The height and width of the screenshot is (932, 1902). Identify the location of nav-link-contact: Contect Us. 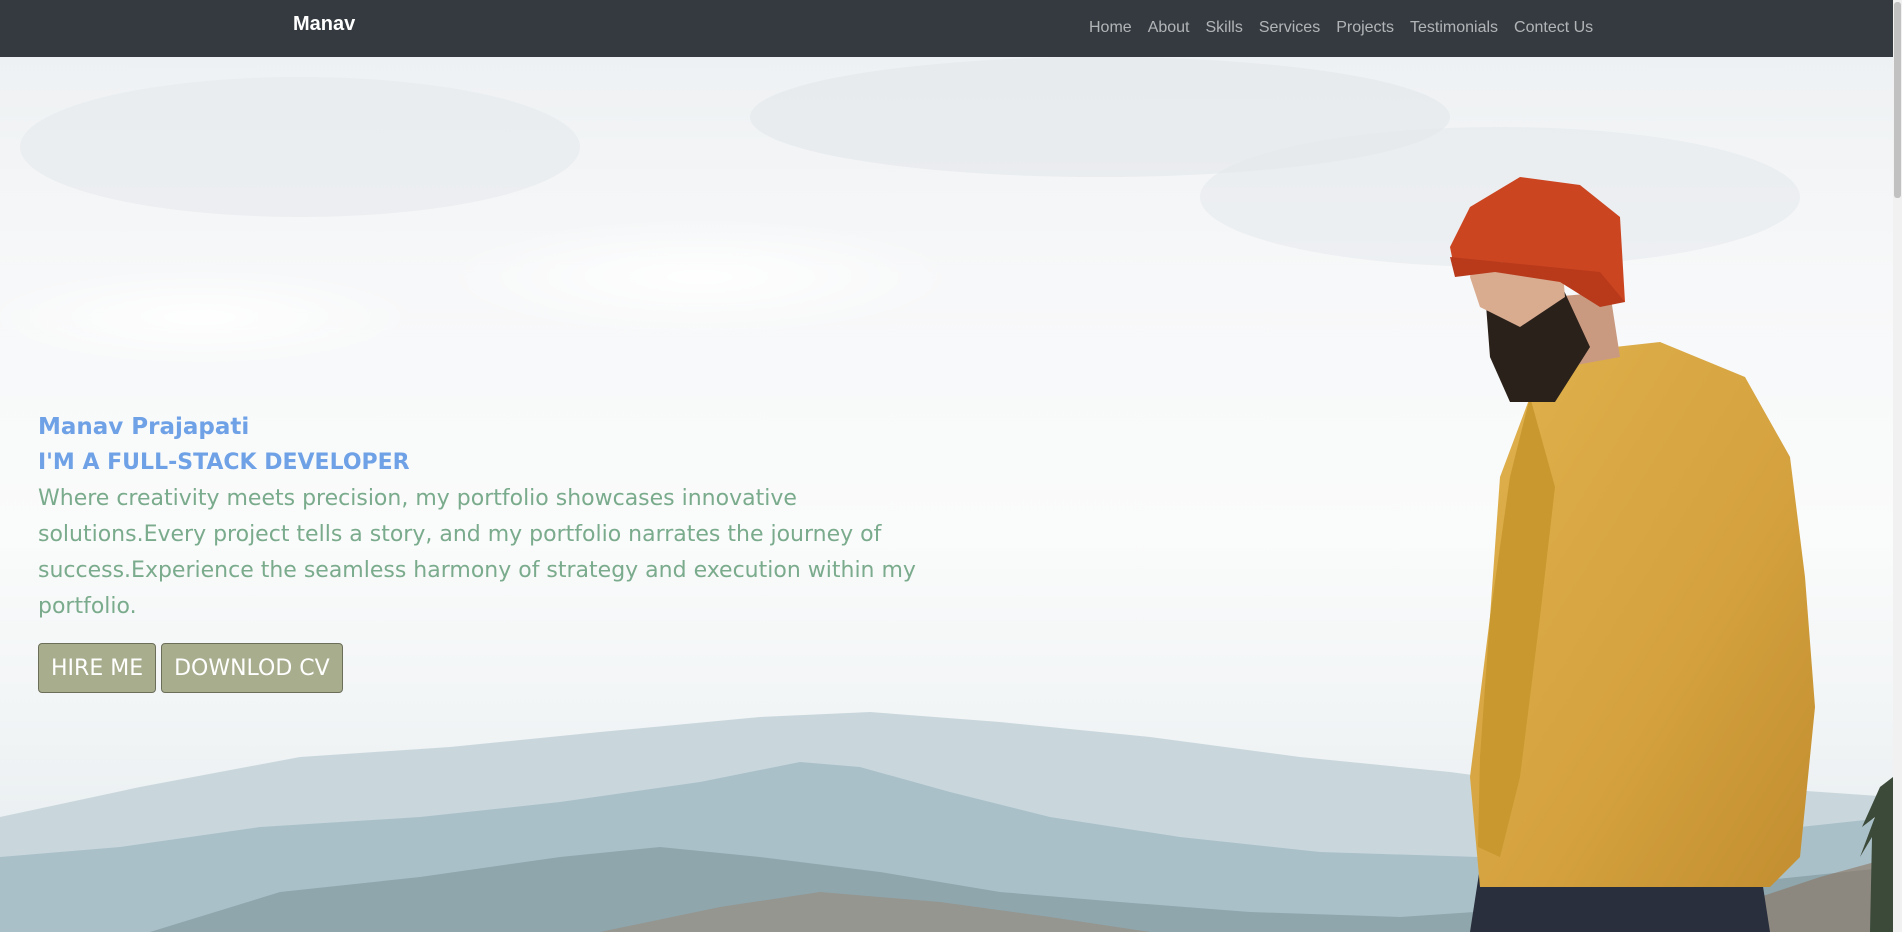
(1553, 28).